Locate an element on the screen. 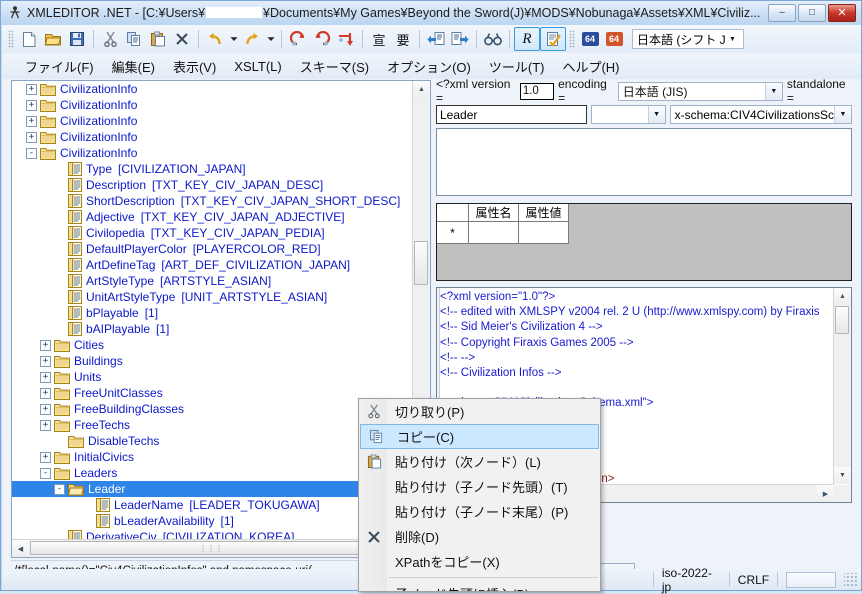  open-icon is located at coordinates (53, 39).